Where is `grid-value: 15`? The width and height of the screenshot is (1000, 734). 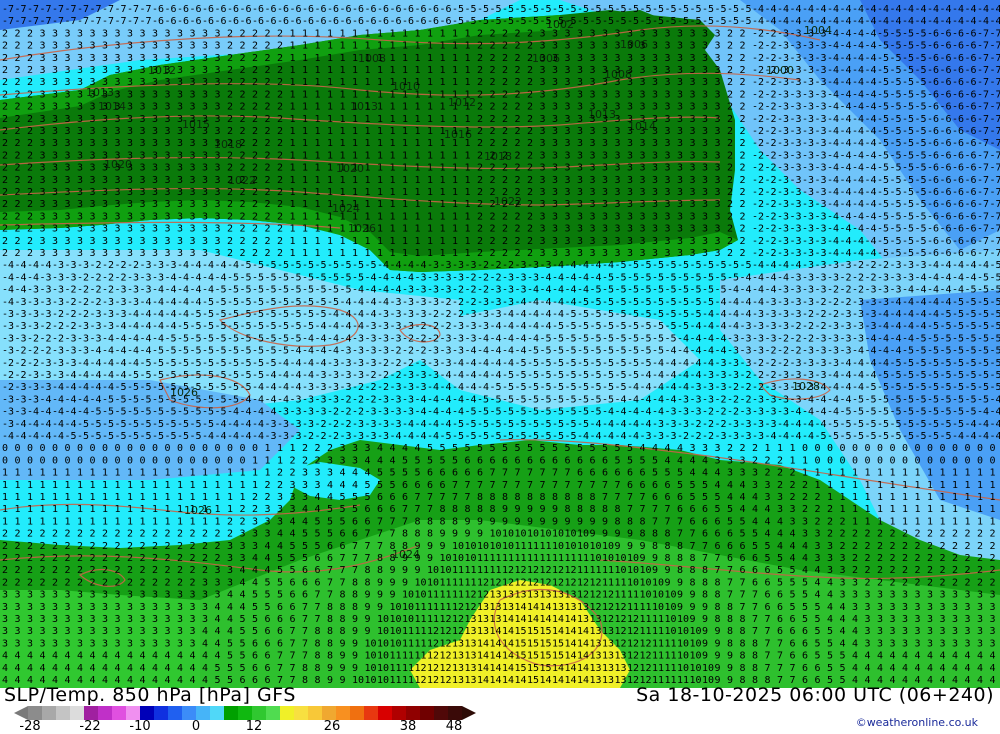
grid-value: 15 is located at coordinates (546, 656).